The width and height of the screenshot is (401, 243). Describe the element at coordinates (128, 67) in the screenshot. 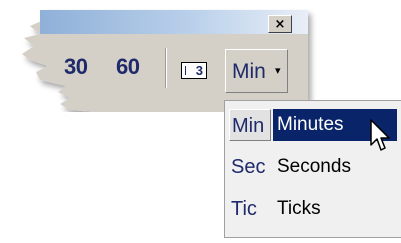

I see `frame-rate-60-button: 60` at that location.